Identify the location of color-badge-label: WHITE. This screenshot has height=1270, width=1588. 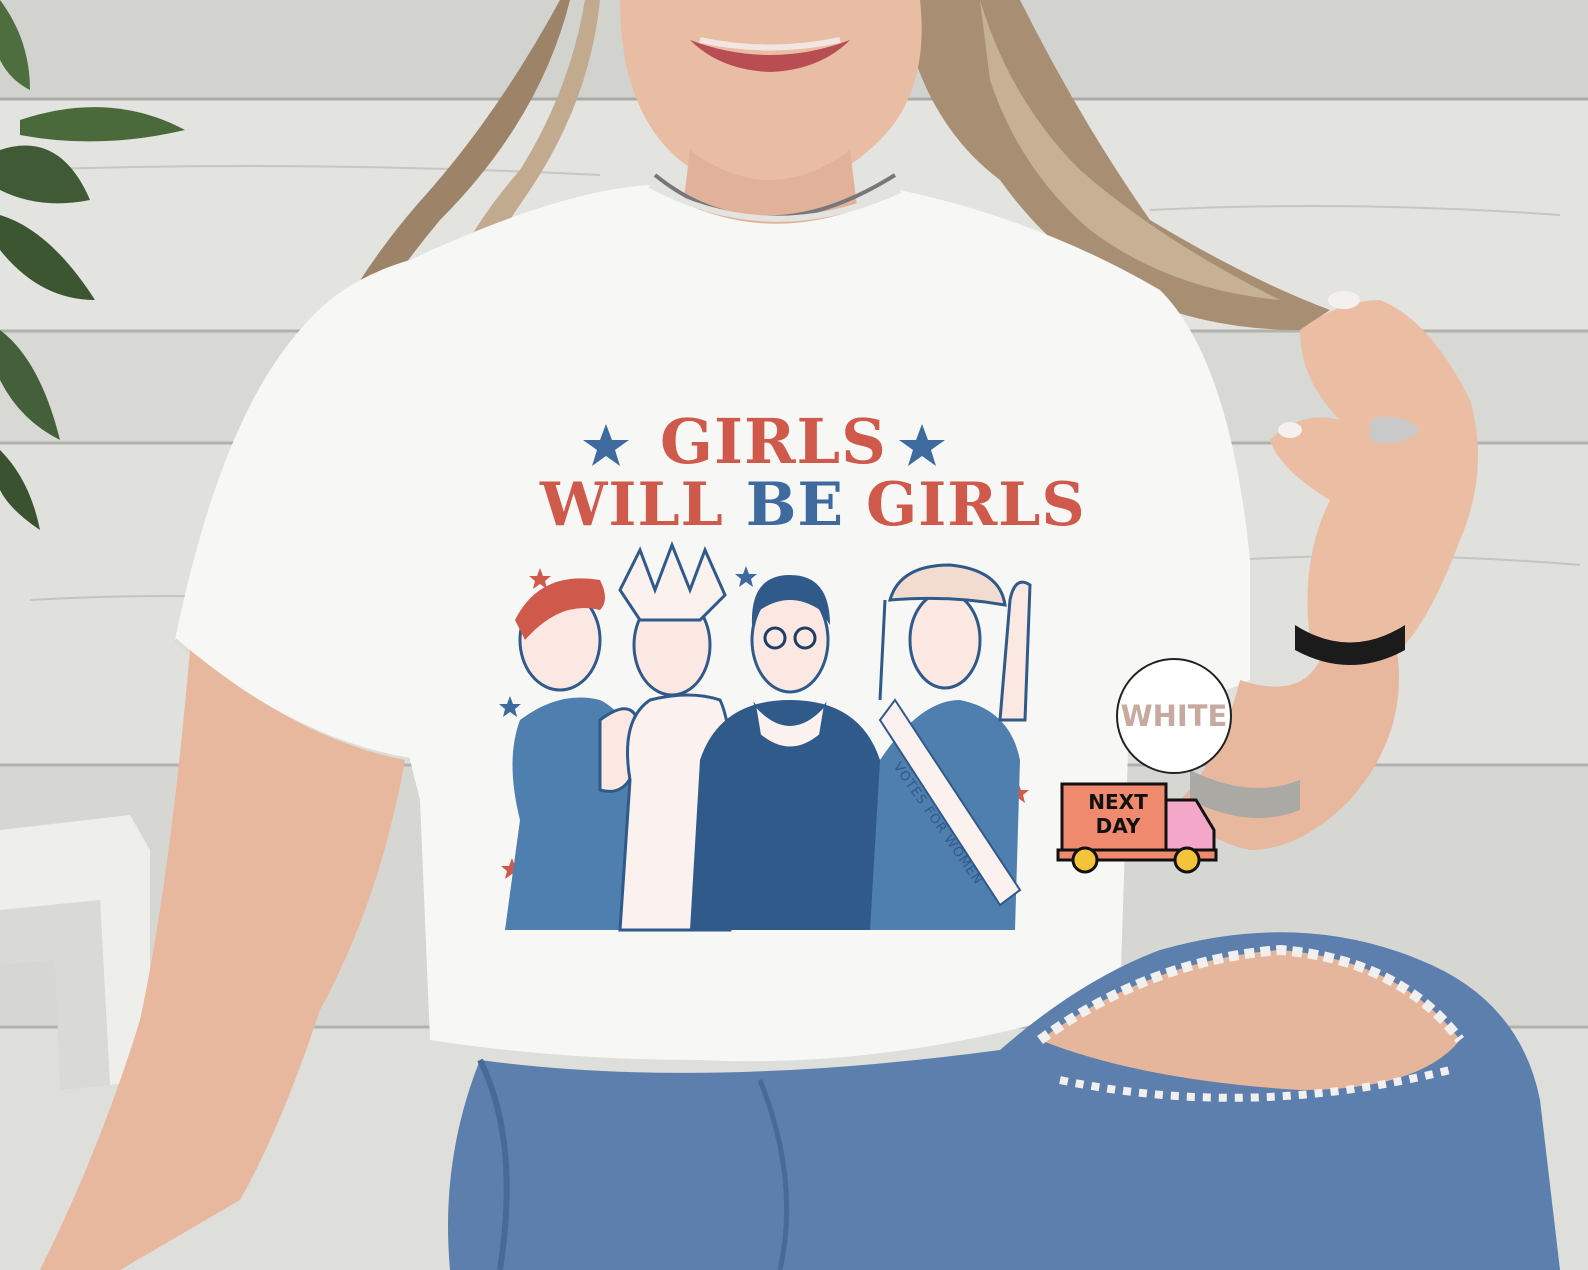
(1174, 716).